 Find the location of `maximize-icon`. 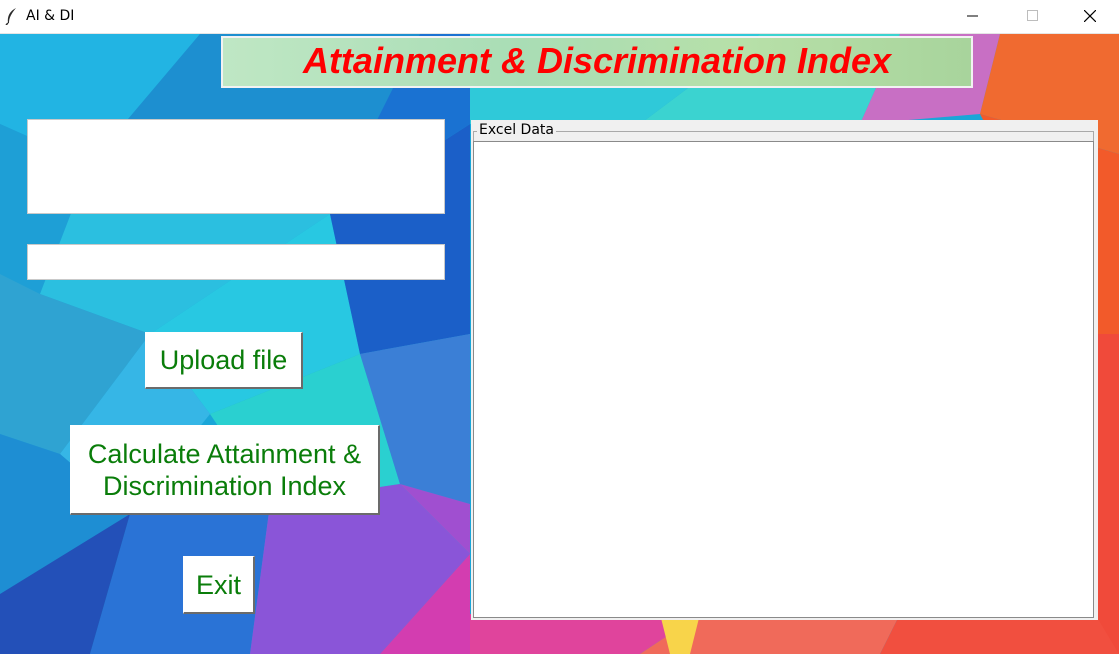

maximize-icon is located at coordinates (1032, 15).